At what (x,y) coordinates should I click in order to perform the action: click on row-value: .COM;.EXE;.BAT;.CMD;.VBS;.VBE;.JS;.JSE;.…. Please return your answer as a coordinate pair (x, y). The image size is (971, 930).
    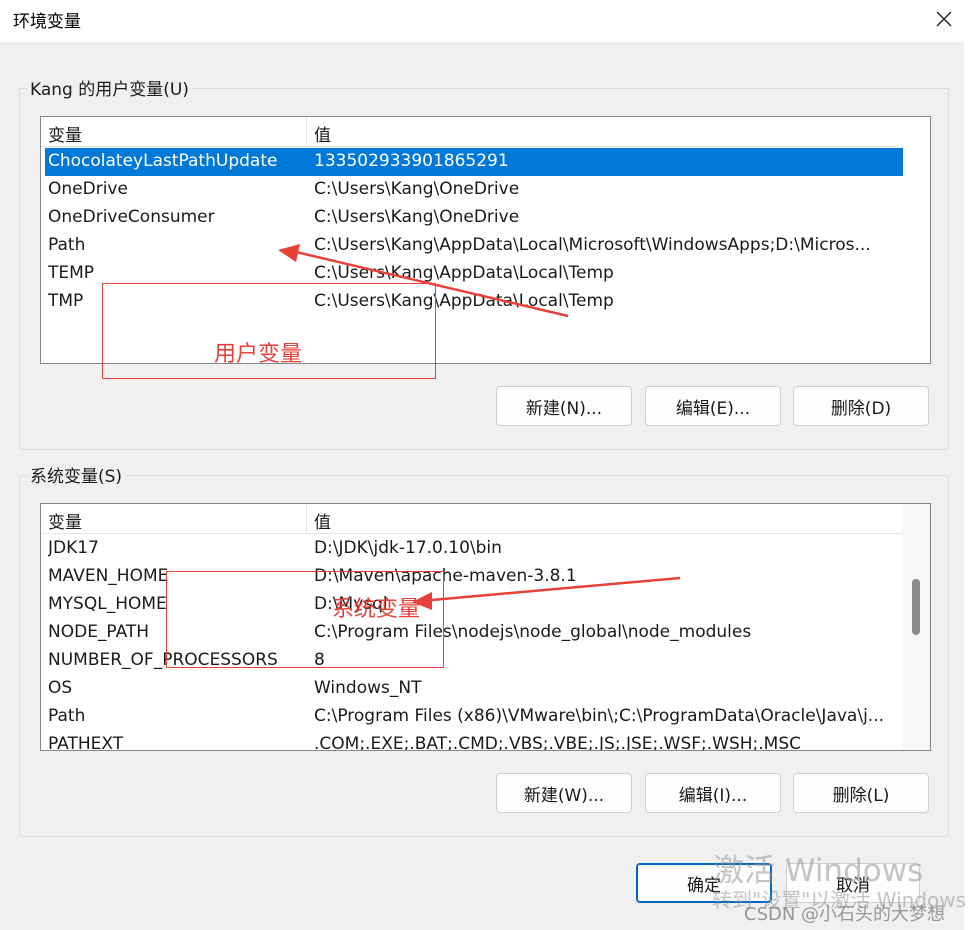
    Looking at the image, I should click on (558, 742).